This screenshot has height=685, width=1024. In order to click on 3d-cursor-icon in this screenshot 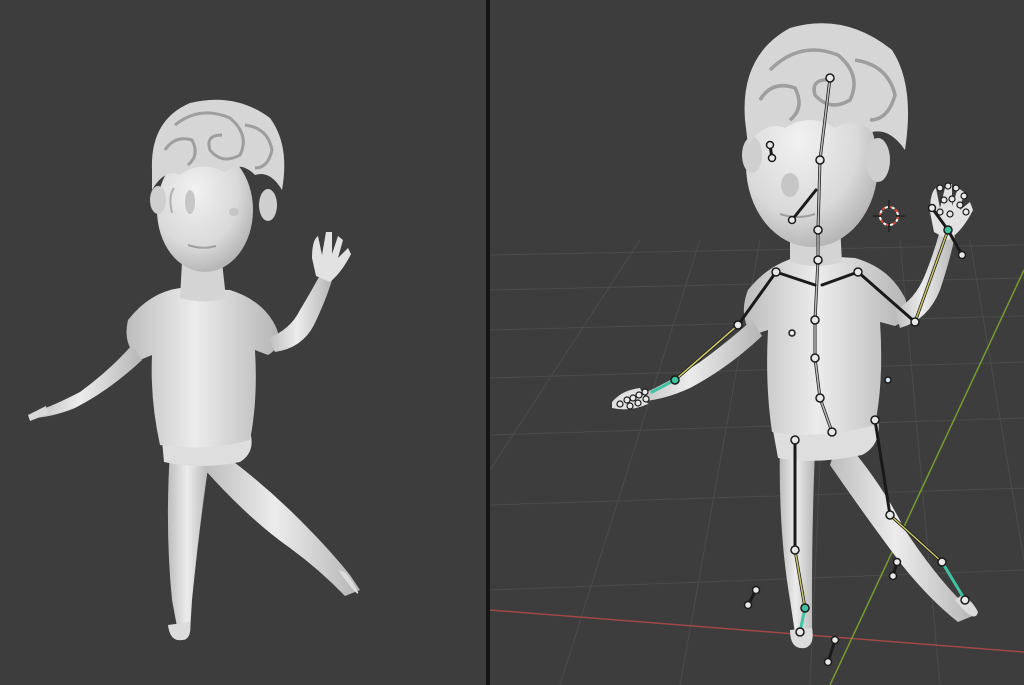, I will do `click(889, 216)`.